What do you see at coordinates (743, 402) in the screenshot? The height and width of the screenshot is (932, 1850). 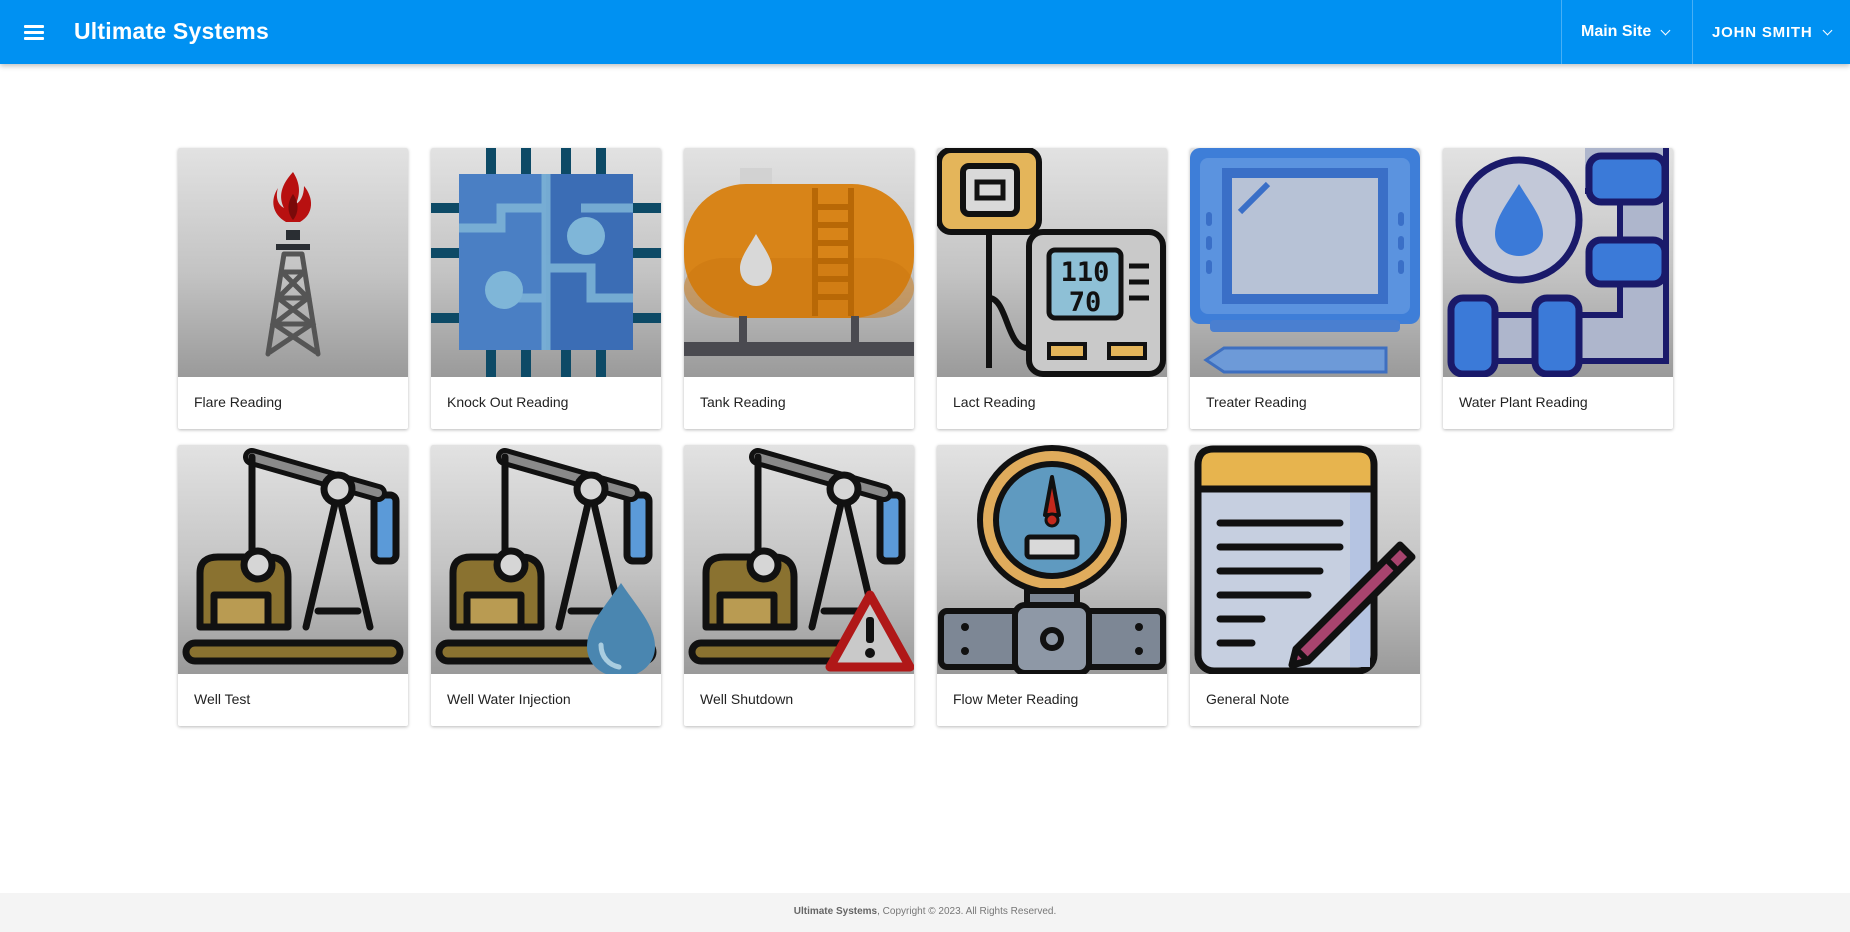 I see `card-label: Tank Reading` at bounding box center [743, 402].